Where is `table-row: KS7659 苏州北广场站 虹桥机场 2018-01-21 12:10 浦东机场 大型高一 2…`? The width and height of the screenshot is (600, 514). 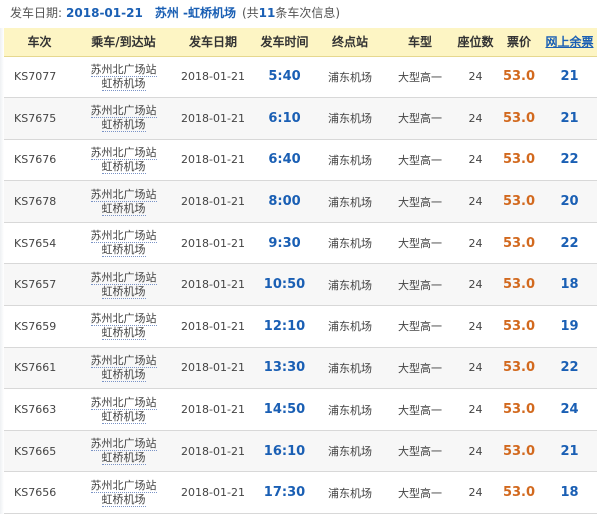 table-row: KS7659 苏州北广场站 虹桥机场 2018-01-21 12:10 浦东机场 大型高一 2… is located at coordinates (300, 326).